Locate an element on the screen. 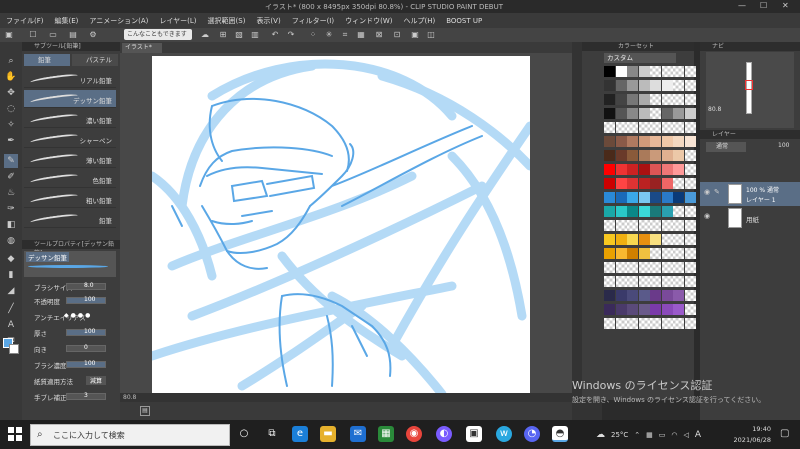  battery-icon: ▭ is located at coordinates (662, 435).